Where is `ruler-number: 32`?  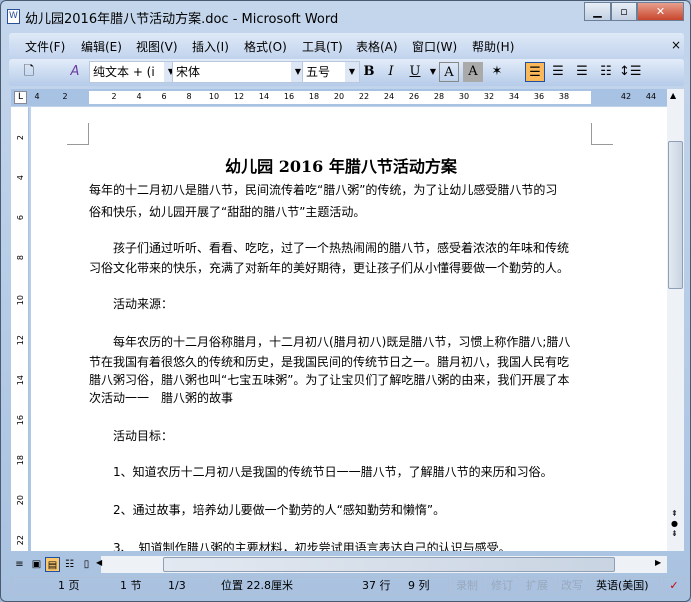 ruler-number: 32 is located at coordinates (489, 96).